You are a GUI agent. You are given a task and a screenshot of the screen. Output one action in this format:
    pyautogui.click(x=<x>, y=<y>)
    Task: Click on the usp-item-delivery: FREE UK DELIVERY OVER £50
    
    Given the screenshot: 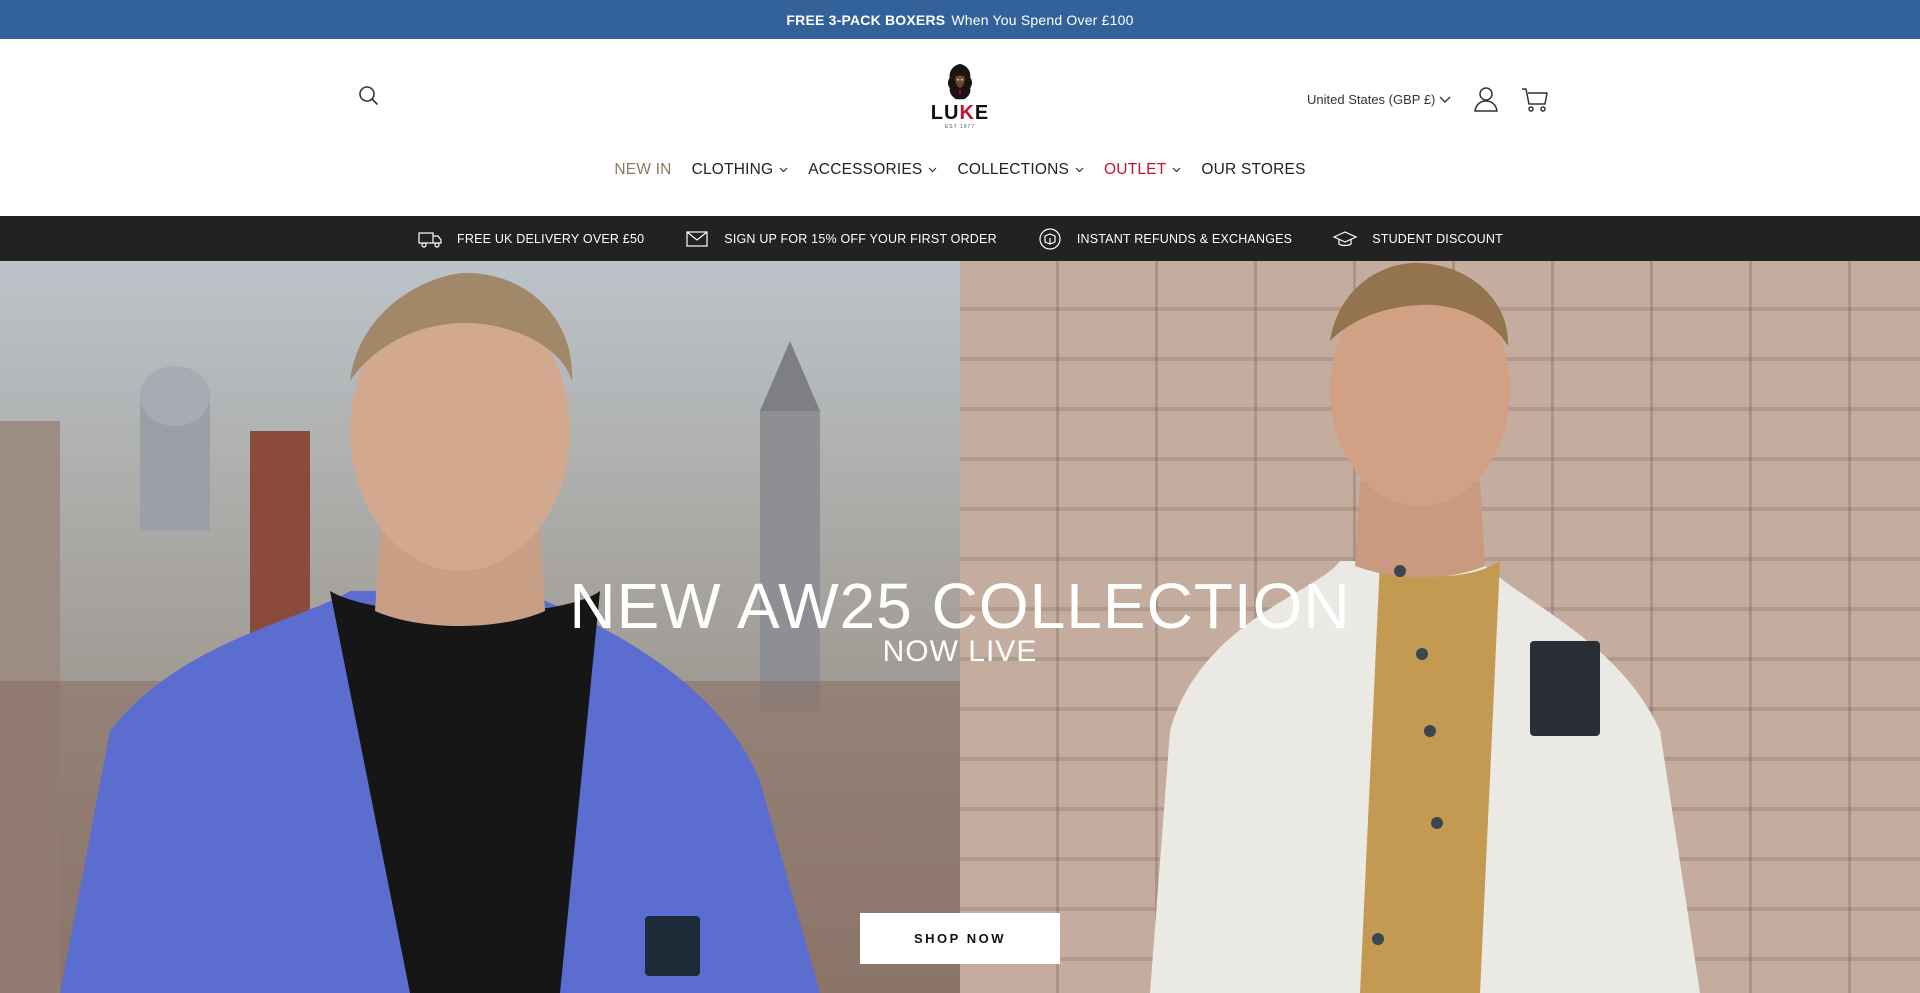 What is the action you would take?
    pyautogui.click(x=530, y=239)
    